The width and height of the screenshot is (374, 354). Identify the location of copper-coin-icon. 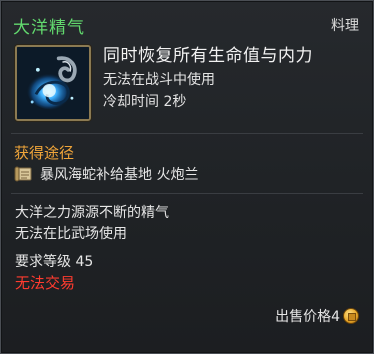
(351, 316).